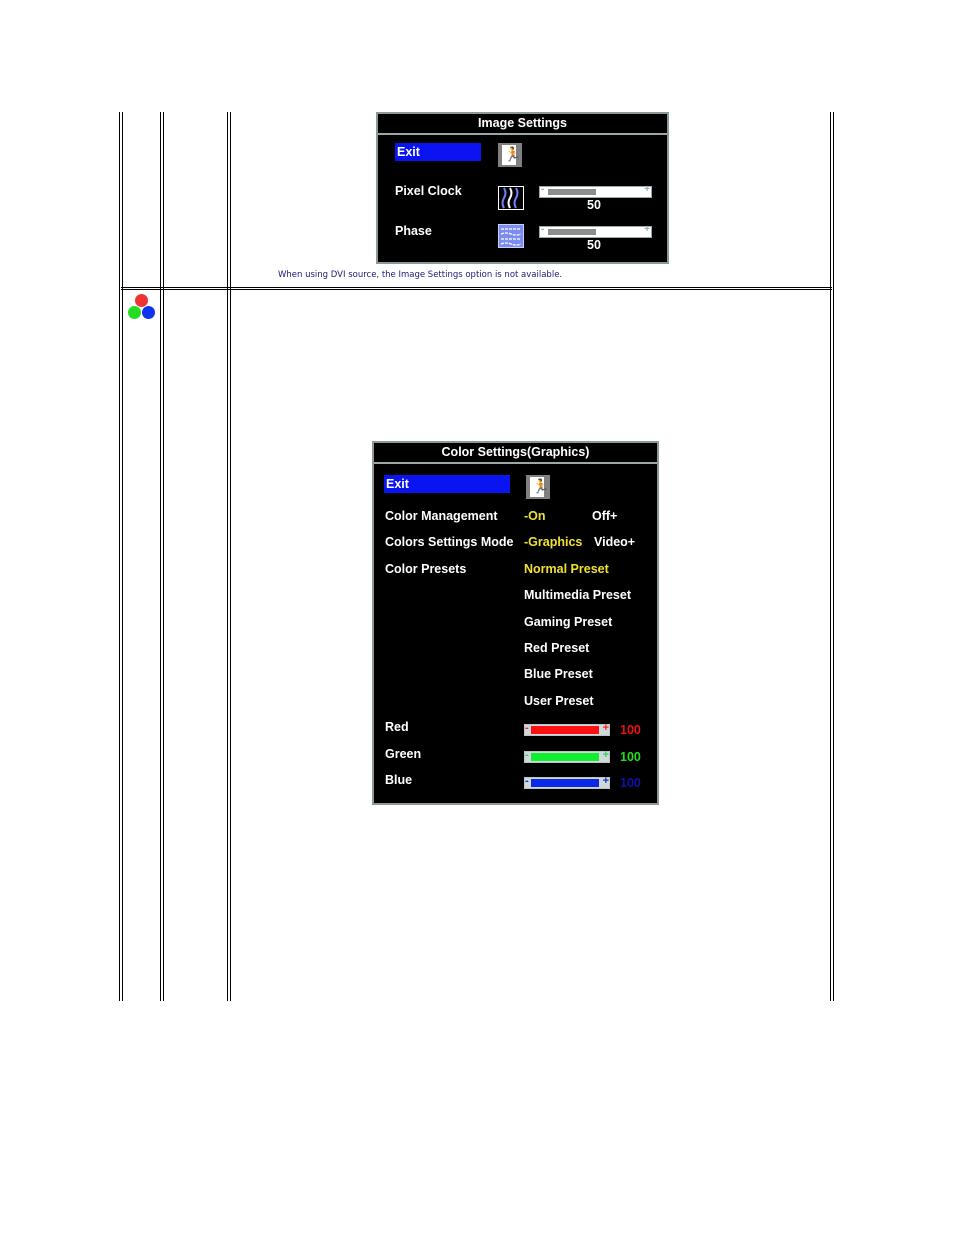 Image resolution: width=954 pixels, height=1235 pixels. Describe the element at coordinates (413, 231) in the screenshot. I see `phase-label: Phase` at that location.